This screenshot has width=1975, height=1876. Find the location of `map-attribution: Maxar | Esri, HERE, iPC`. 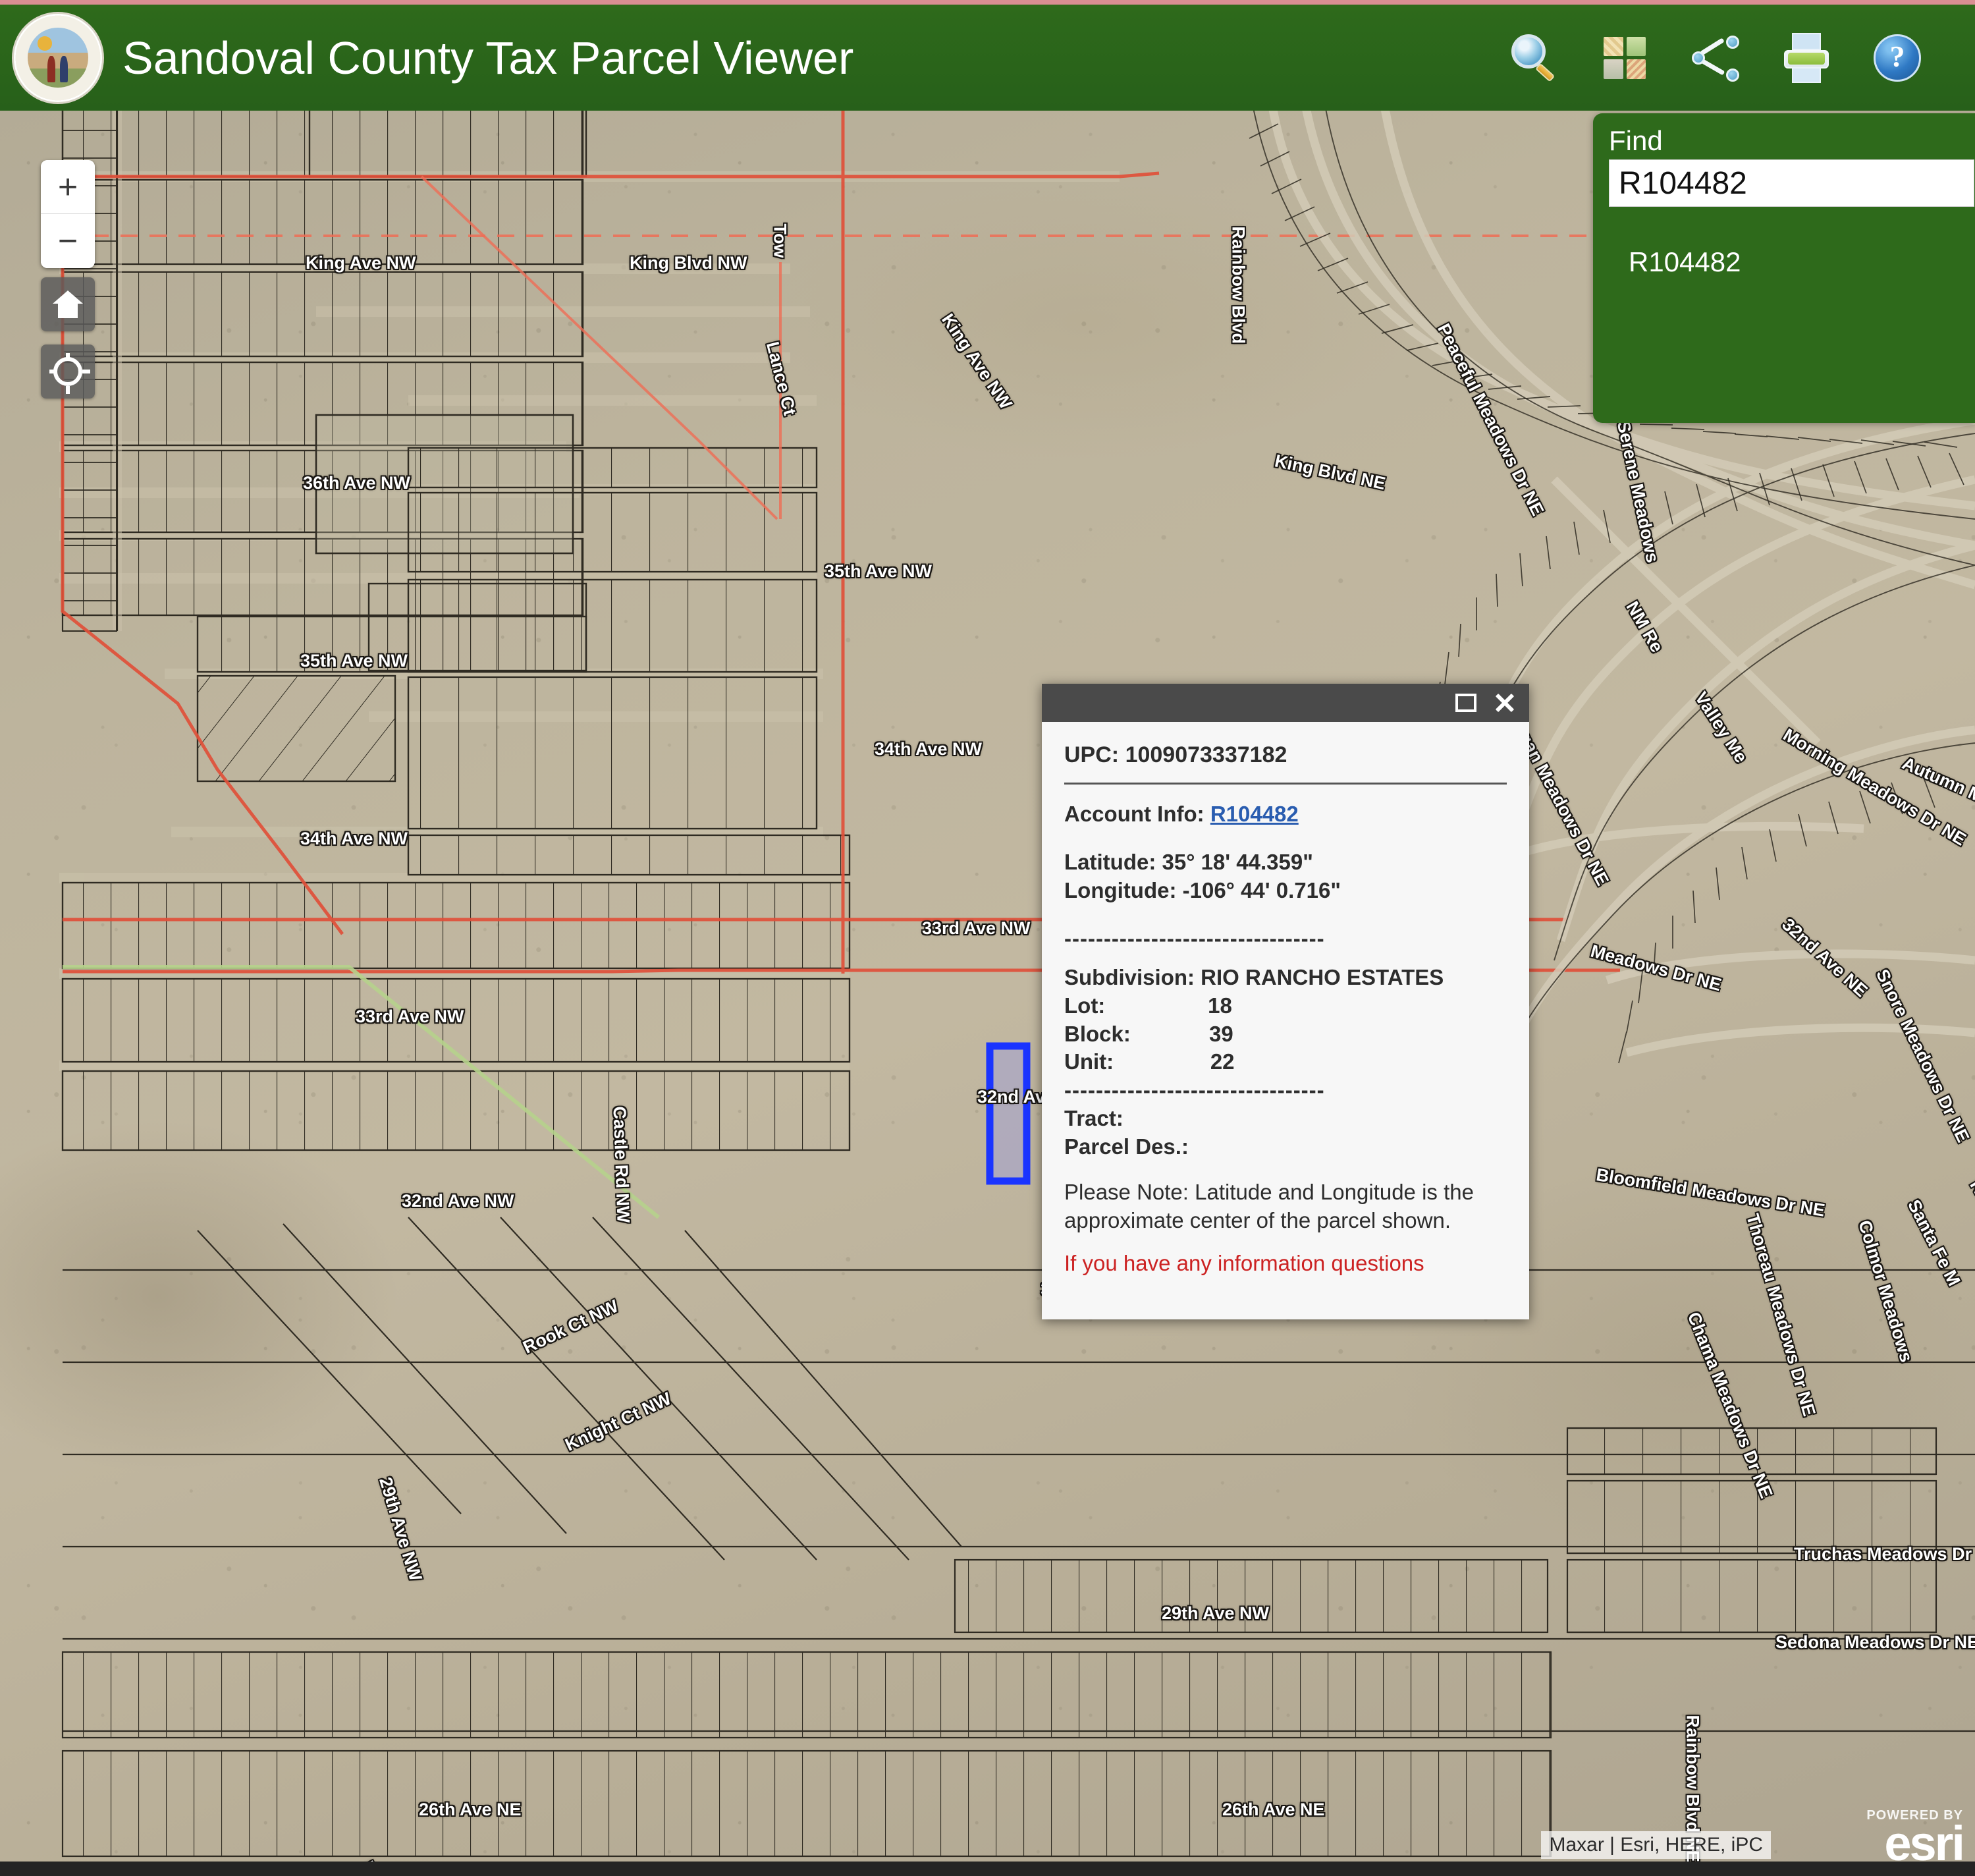

map-attribution: Maxar | Esri, HERE, iPC is located at coordinates (1656, 1845).